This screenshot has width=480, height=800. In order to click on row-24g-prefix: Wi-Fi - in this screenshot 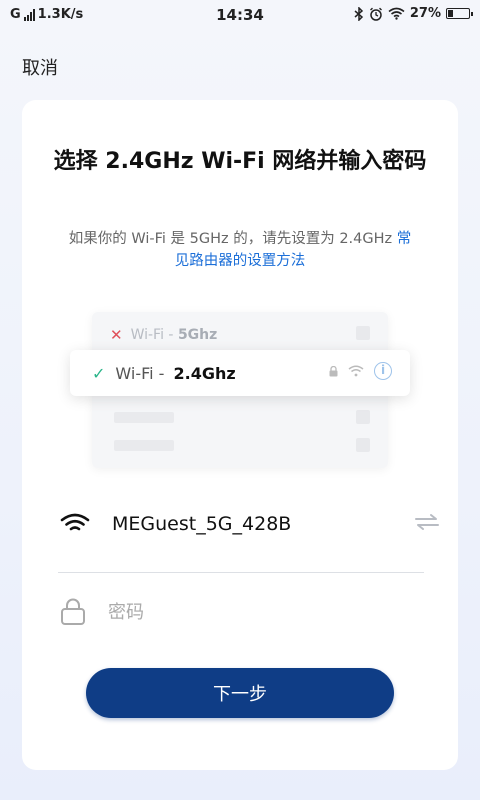, I will do `click(142, 373)`.